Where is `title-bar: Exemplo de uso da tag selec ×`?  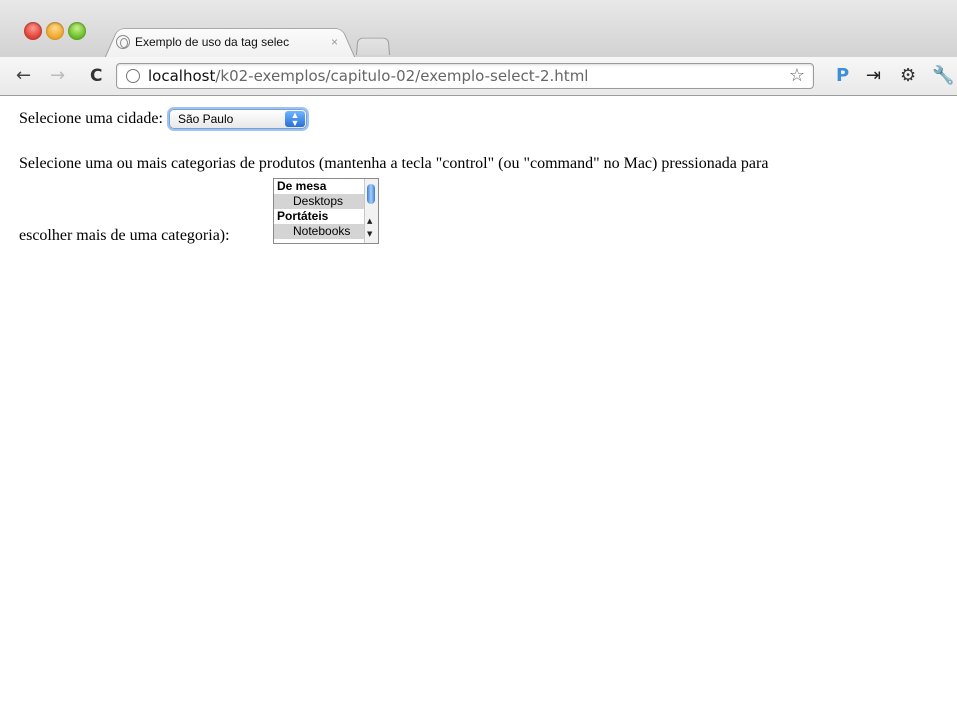
title-bar: Exemplo de uso da tag selec × is located at coordinates (478, 29).